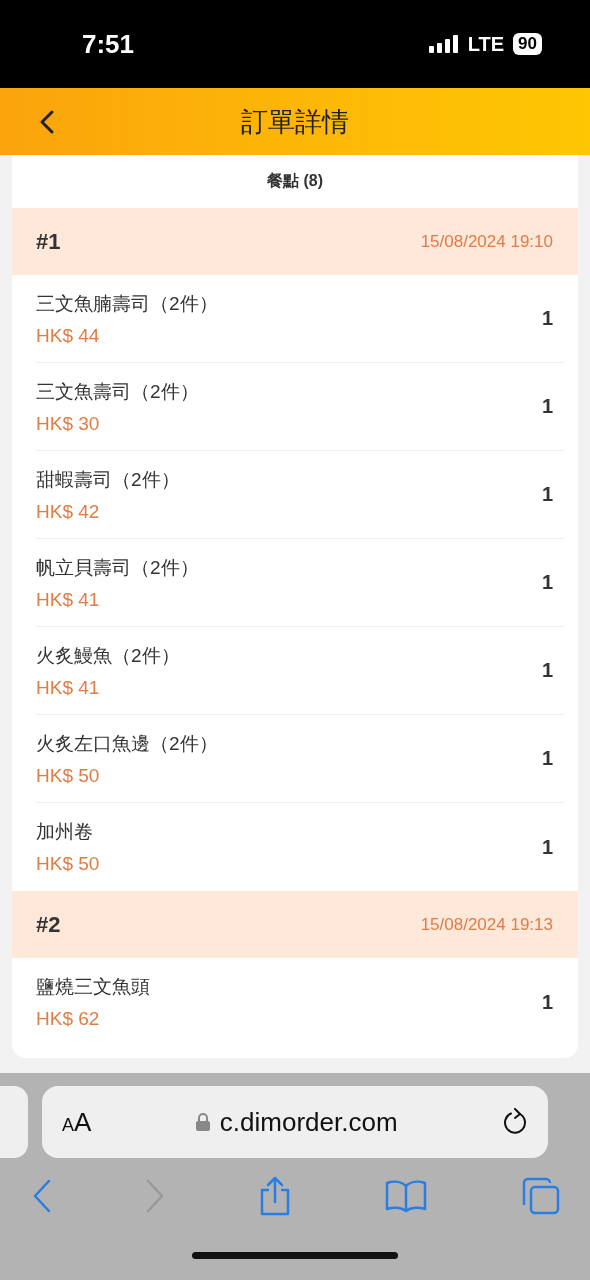 The height and width of the screenshot is (1280, 590). What do you see at coordinates (48, 241) in the screenshot?
I see `order-number: #1` at bounding box center [48, 241].